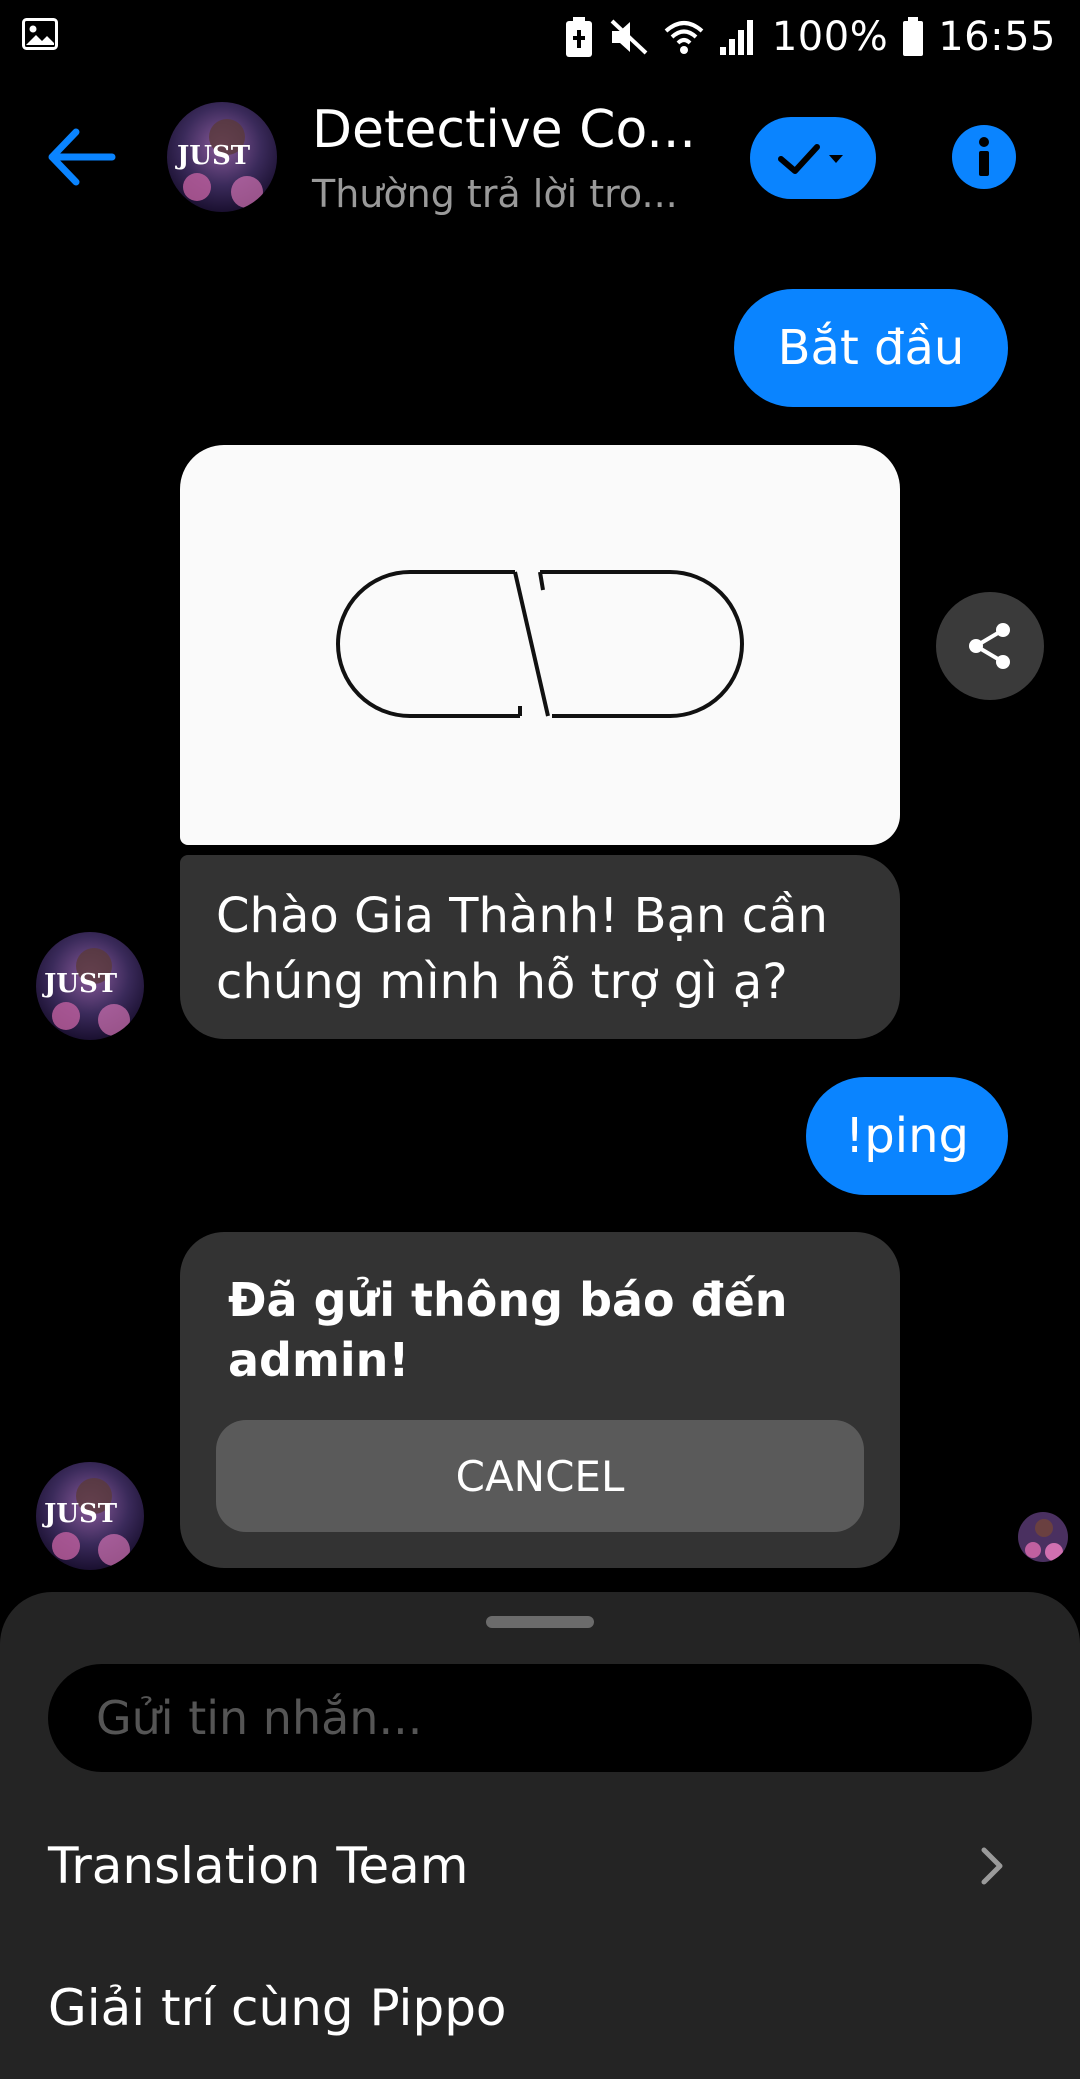 This screenshot has height=2079, width=1080. What do you see at coordinates (997, 37) in the screenshot?
I see `clock: 16:55` at bounding box center [997, 37].